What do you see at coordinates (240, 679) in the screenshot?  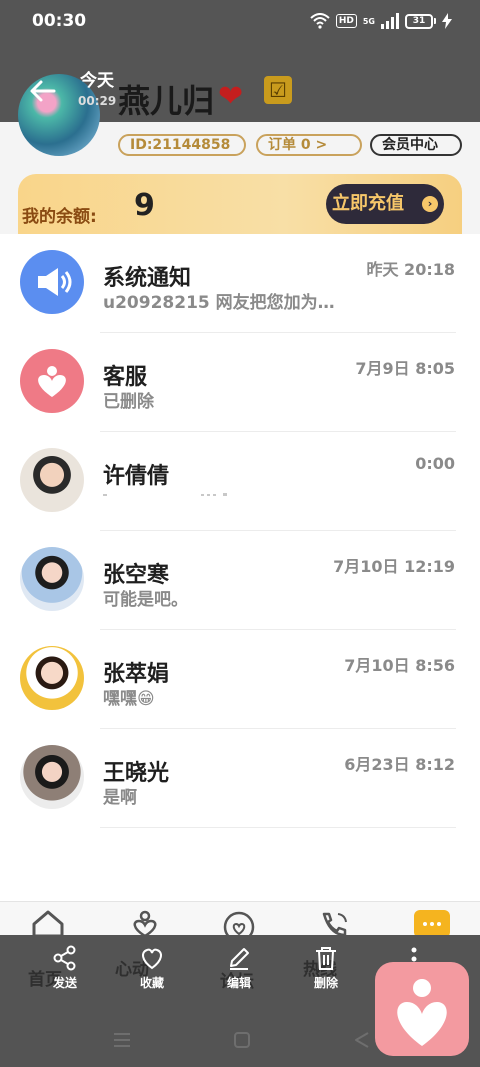 I see `message-row-user: 张萃娟 7月10日 8:56 嘿嘿😁` at bounding box center [240, 679].